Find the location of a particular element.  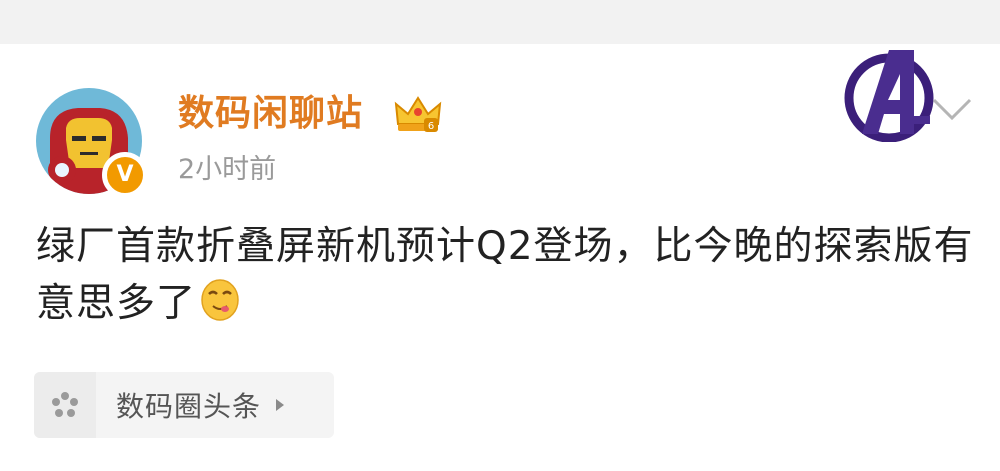

drooling-face-icon is located at coordinates (220, 300).